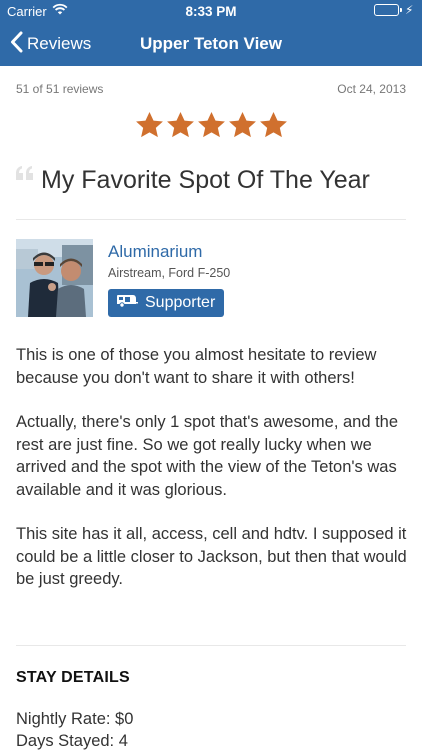 The height and width of the screenshot is (750, 422). Describe the element at coordinates (25, 173) in the screenshot. I see `quote-icon` at that location.